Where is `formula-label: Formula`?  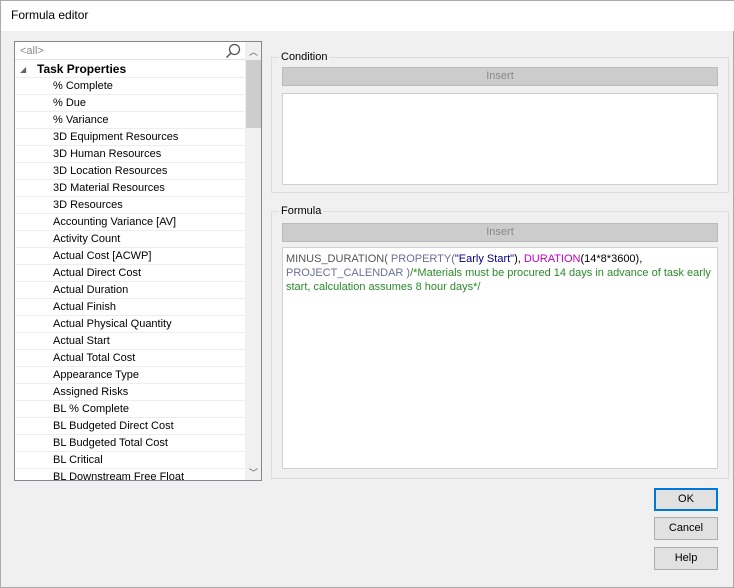
formula-label: Formula is located at coordinates (301, 211).